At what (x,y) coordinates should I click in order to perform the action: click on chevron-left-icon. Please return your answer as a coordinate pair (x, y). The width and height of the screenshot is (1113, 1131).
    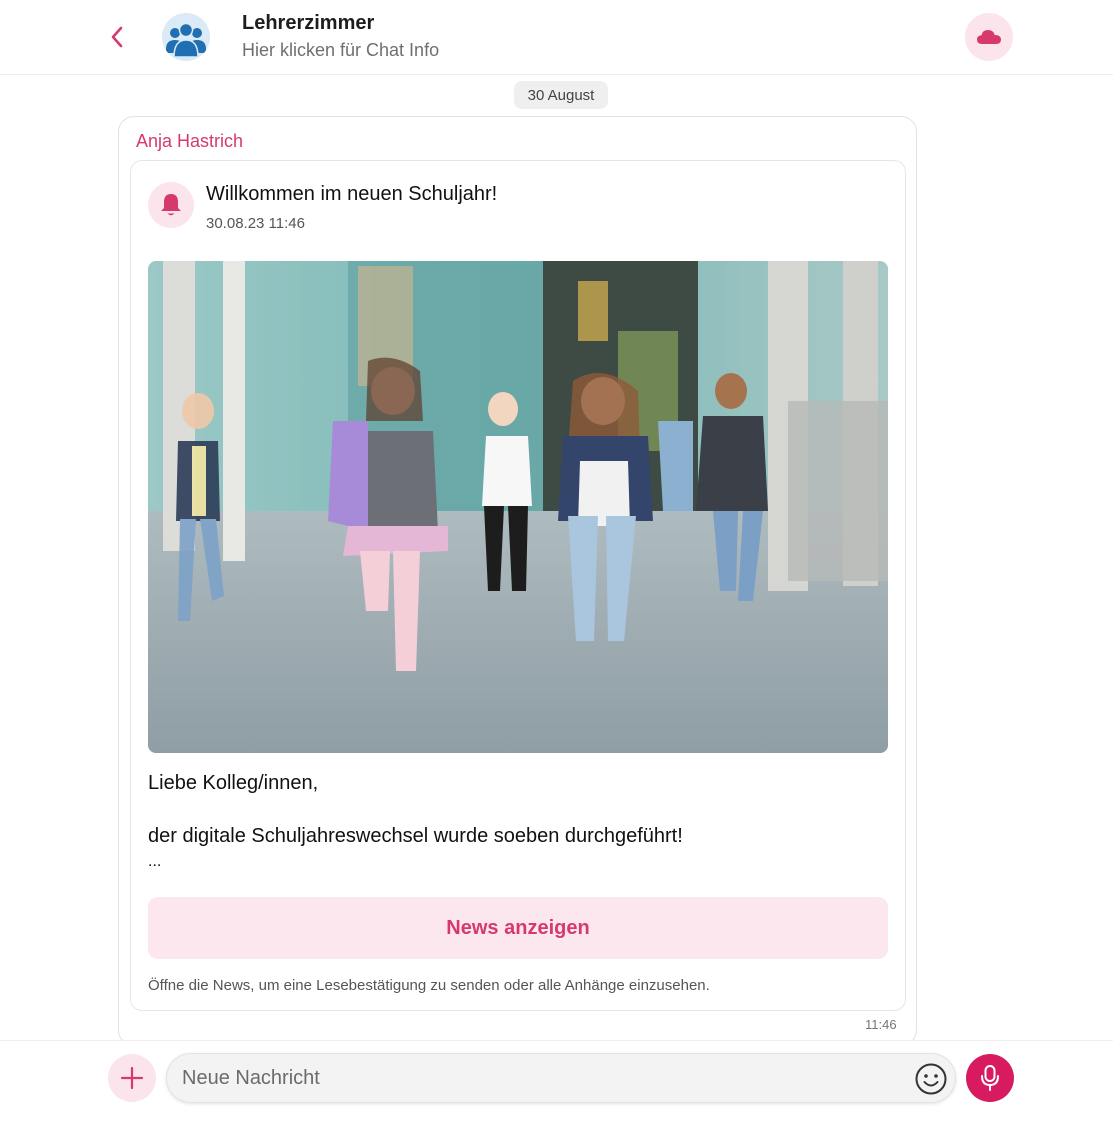
    Looking at the image, I should click on (117, 37).